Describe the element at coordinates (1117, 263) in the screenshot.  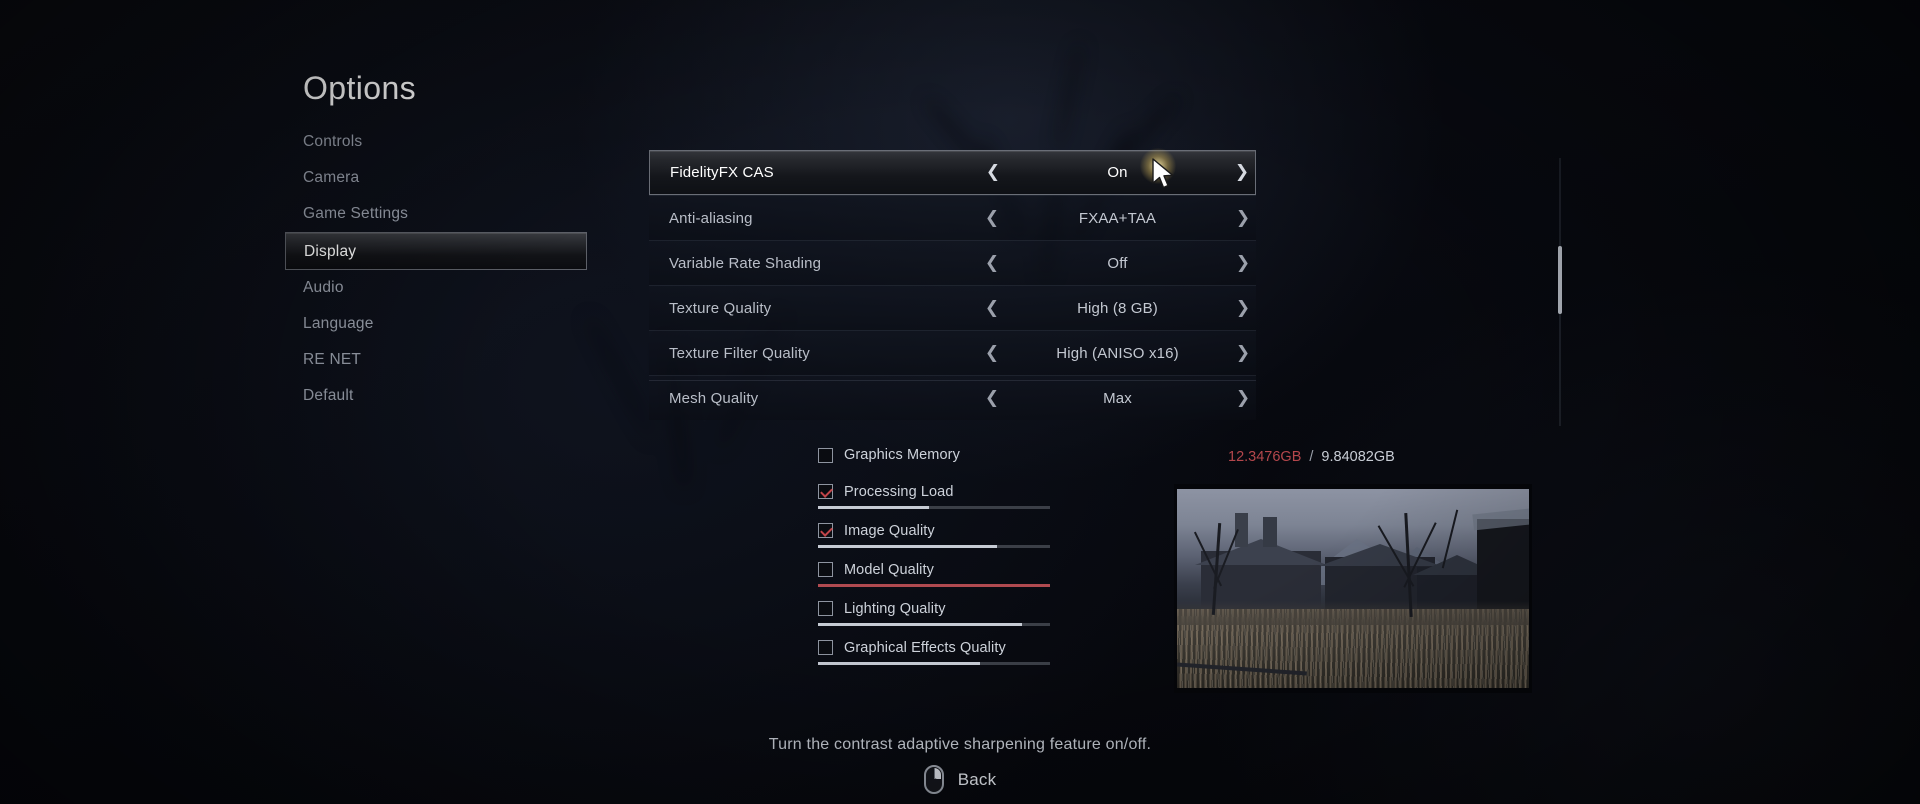
I see `setting-value: Off` at that location.